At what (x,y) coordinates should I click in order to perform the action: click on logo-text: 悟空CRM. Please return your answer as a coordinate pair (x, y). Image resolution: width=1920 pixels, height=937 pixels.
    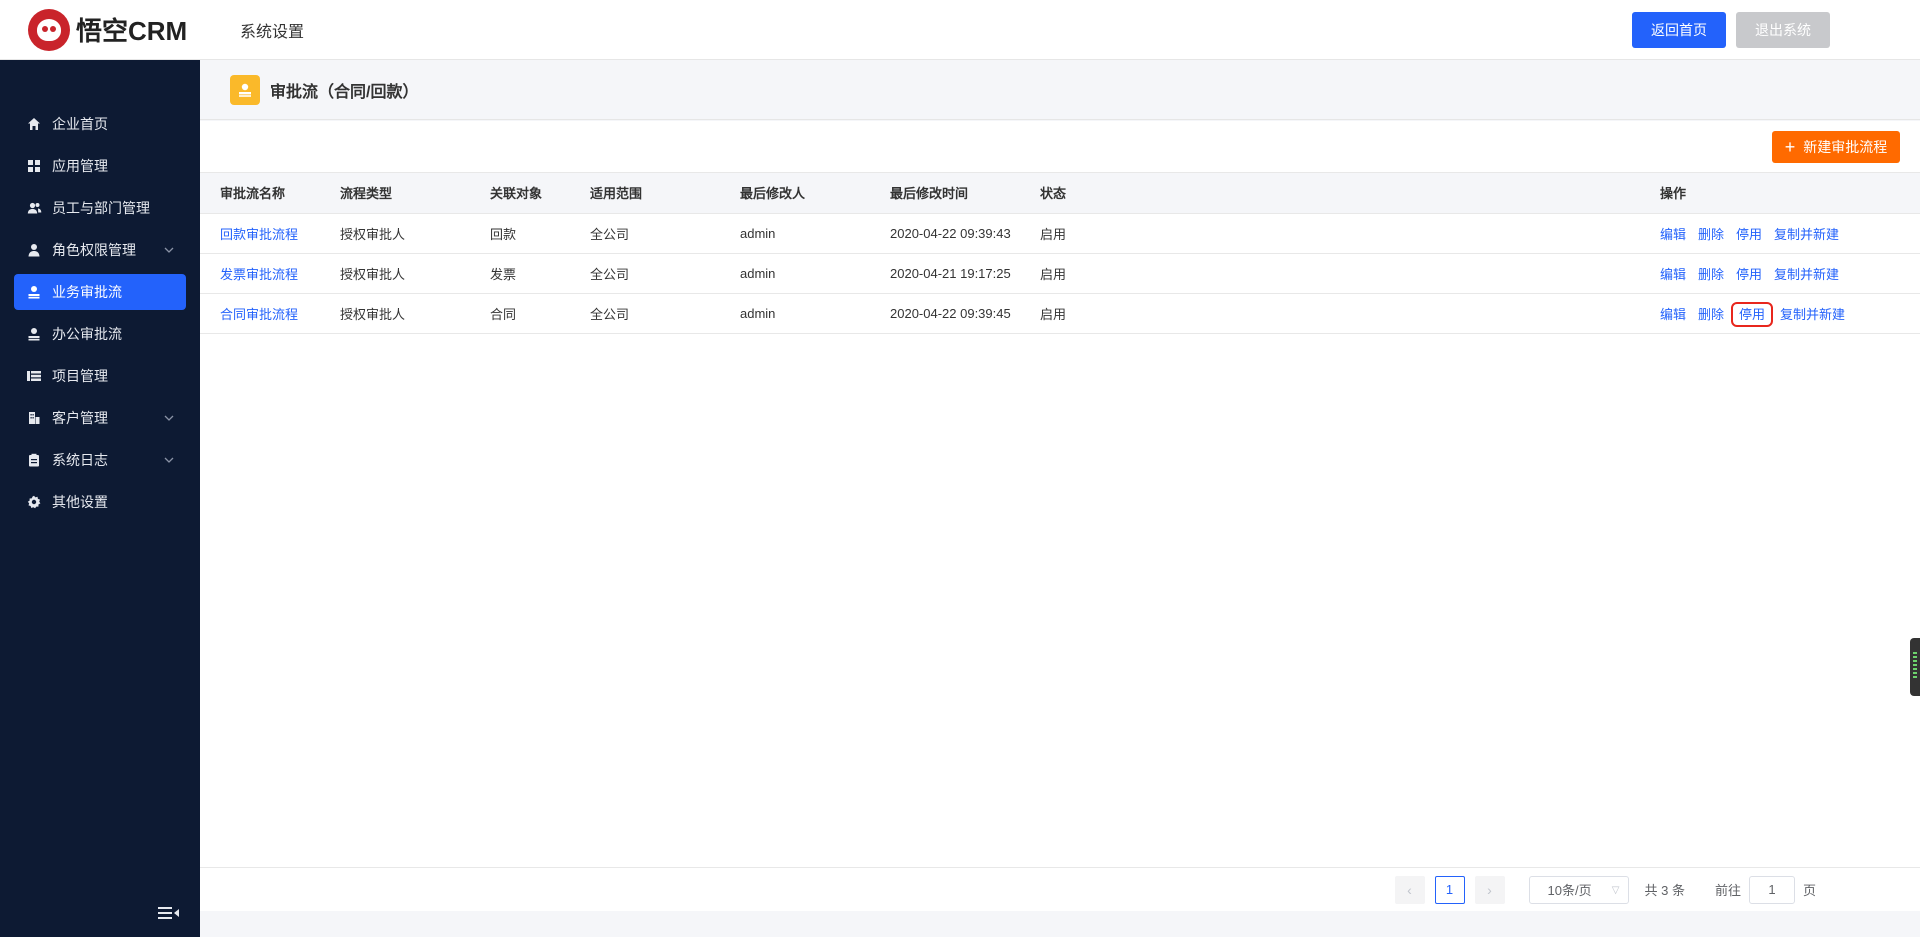
    Looking at the image, I should click on (132, 31).